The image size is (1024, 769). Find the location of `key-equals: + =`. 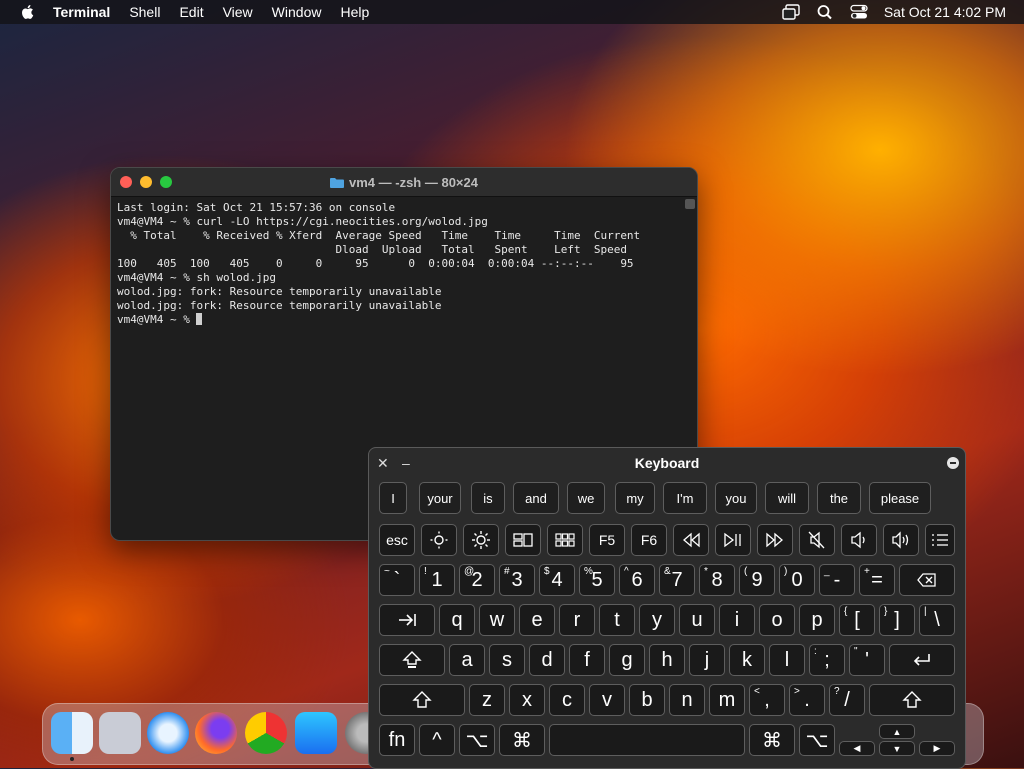

key-equals: + = is located at coordinates (877, 580).